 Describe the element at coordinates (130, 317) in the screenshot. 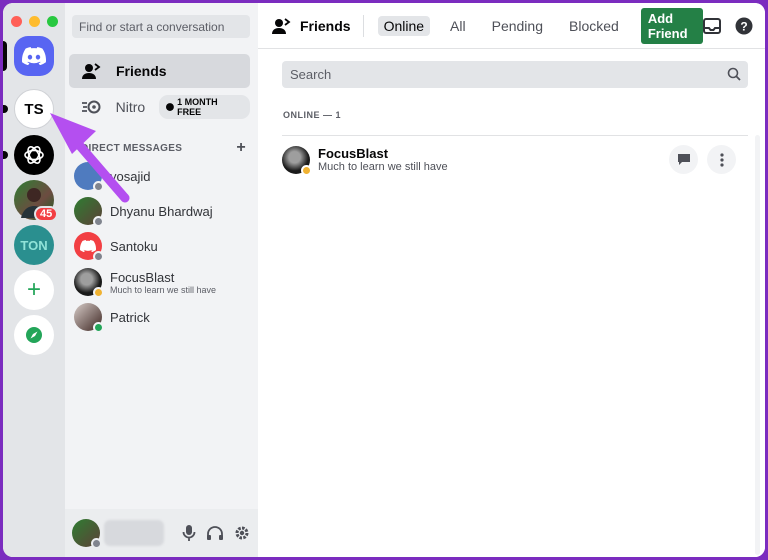

I see `dm-name: Patrick` at that location.